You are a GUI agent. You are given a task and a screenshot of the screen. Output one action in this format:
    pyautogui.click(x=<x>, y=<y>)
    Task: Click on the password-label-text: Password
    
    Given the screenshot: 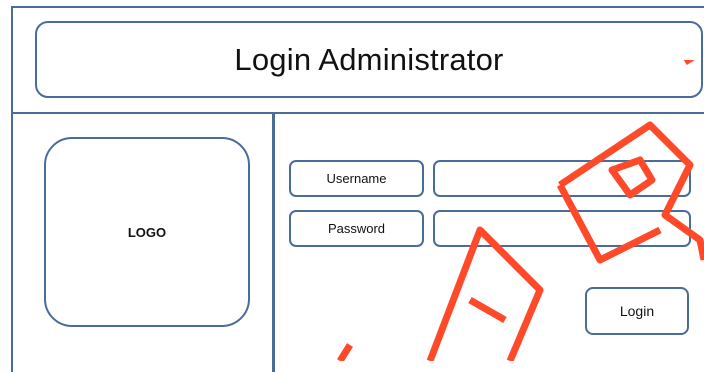 What is the action you would take?
    pyautogui.click(x=356, y=228)
    